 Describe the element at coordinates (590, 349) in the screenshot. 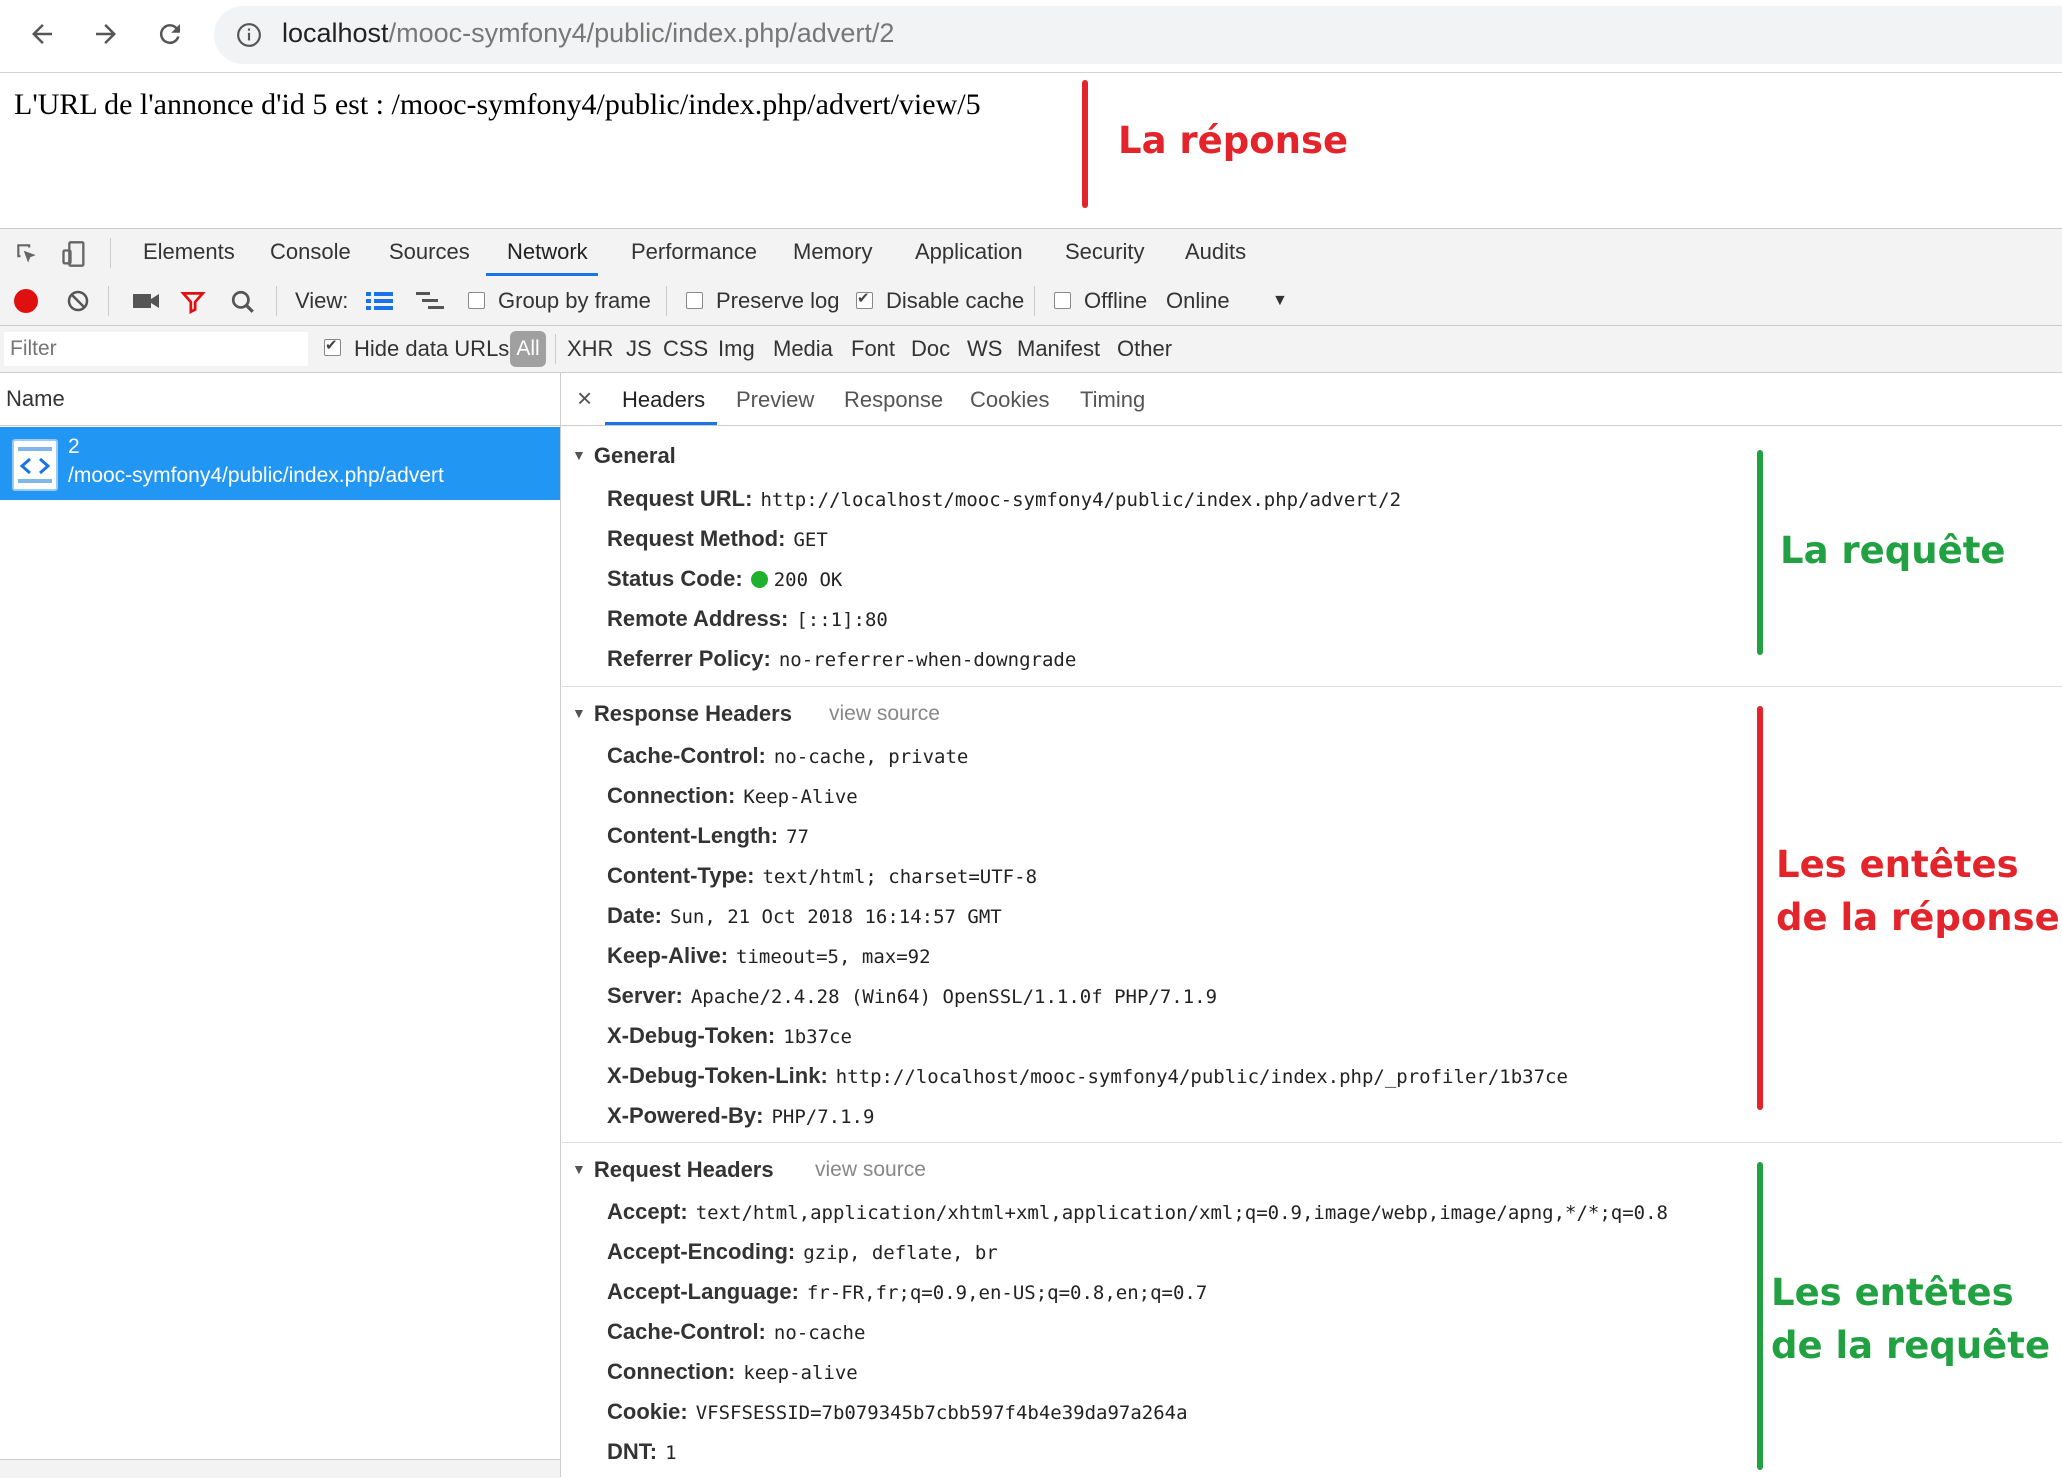

I see `filter-type-xhr: XHR` at that location.